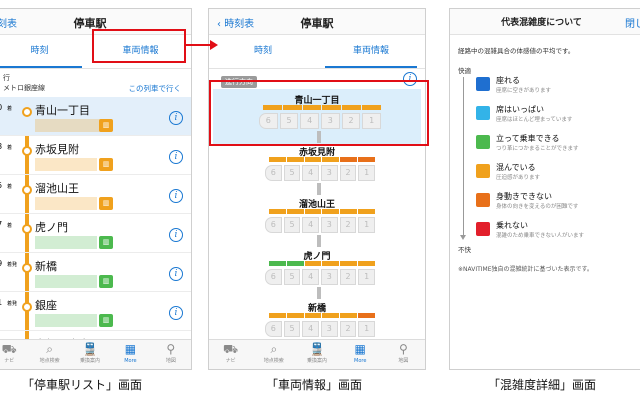  I want to click on train-car: 2, so click(348, 329).